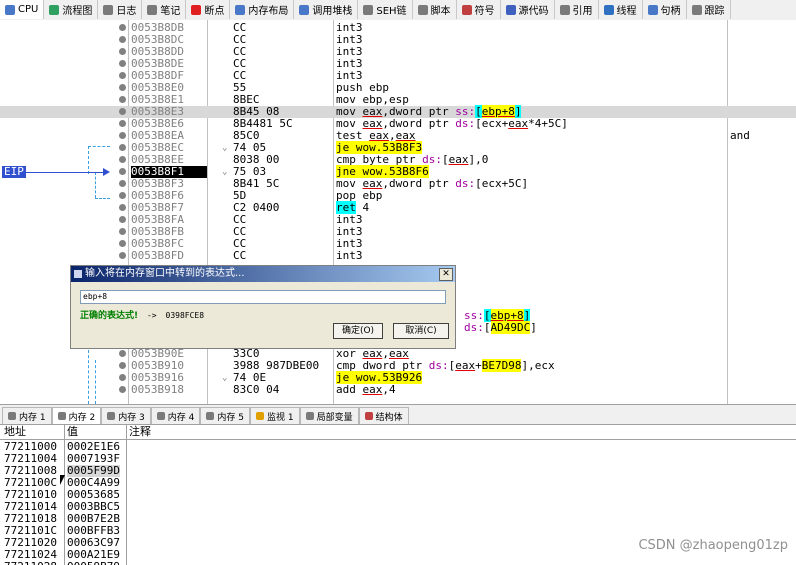 This screenshot has height=565, width=796. What do you see at coordinates (71, 9) in the screenshot?
I see `tab-graph: 流程图` at bounding box center [71, 9].